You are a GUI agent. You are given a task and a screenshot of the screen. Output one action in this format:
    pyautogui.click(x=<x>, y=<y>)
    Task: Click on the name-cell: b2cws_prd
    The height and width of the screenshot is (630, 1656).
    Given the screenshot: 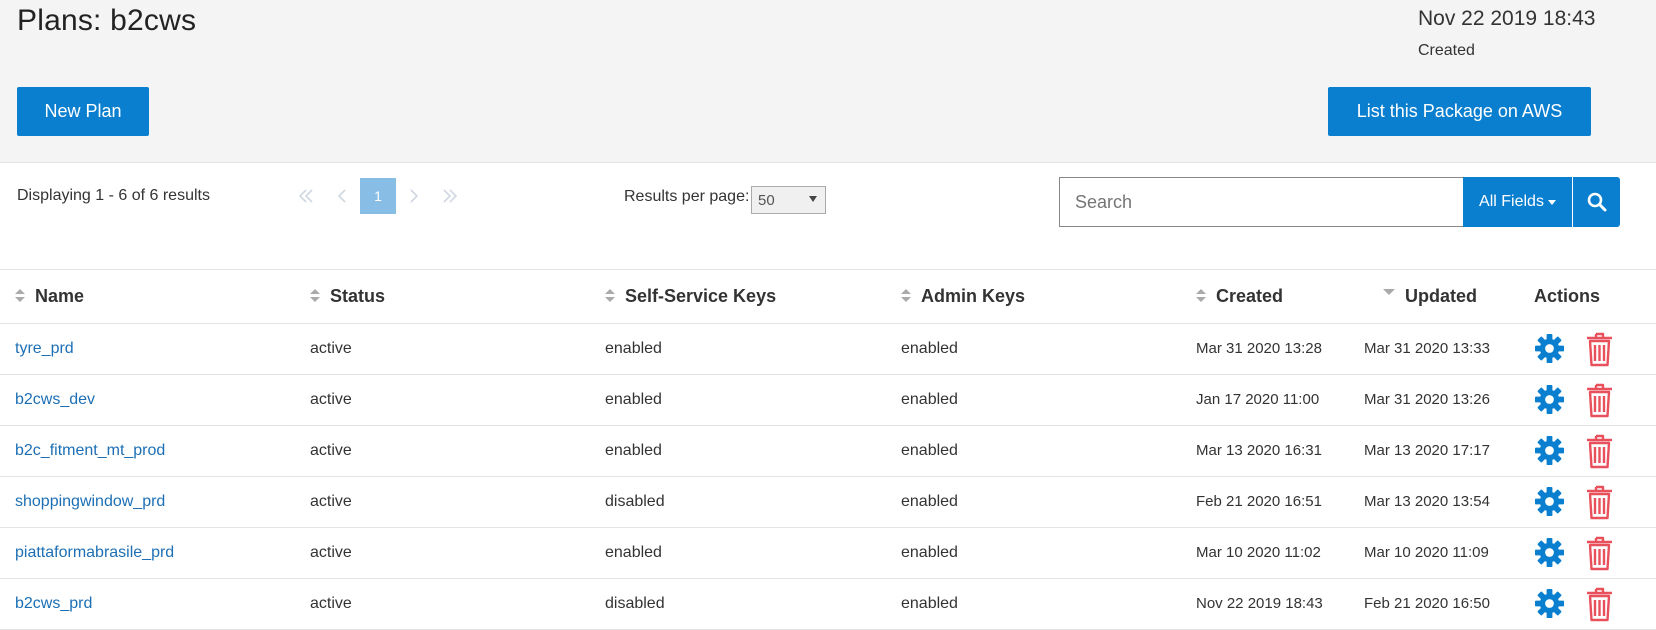 What is the action you would take?
    pyautogui.click(x=147, y=604)
    